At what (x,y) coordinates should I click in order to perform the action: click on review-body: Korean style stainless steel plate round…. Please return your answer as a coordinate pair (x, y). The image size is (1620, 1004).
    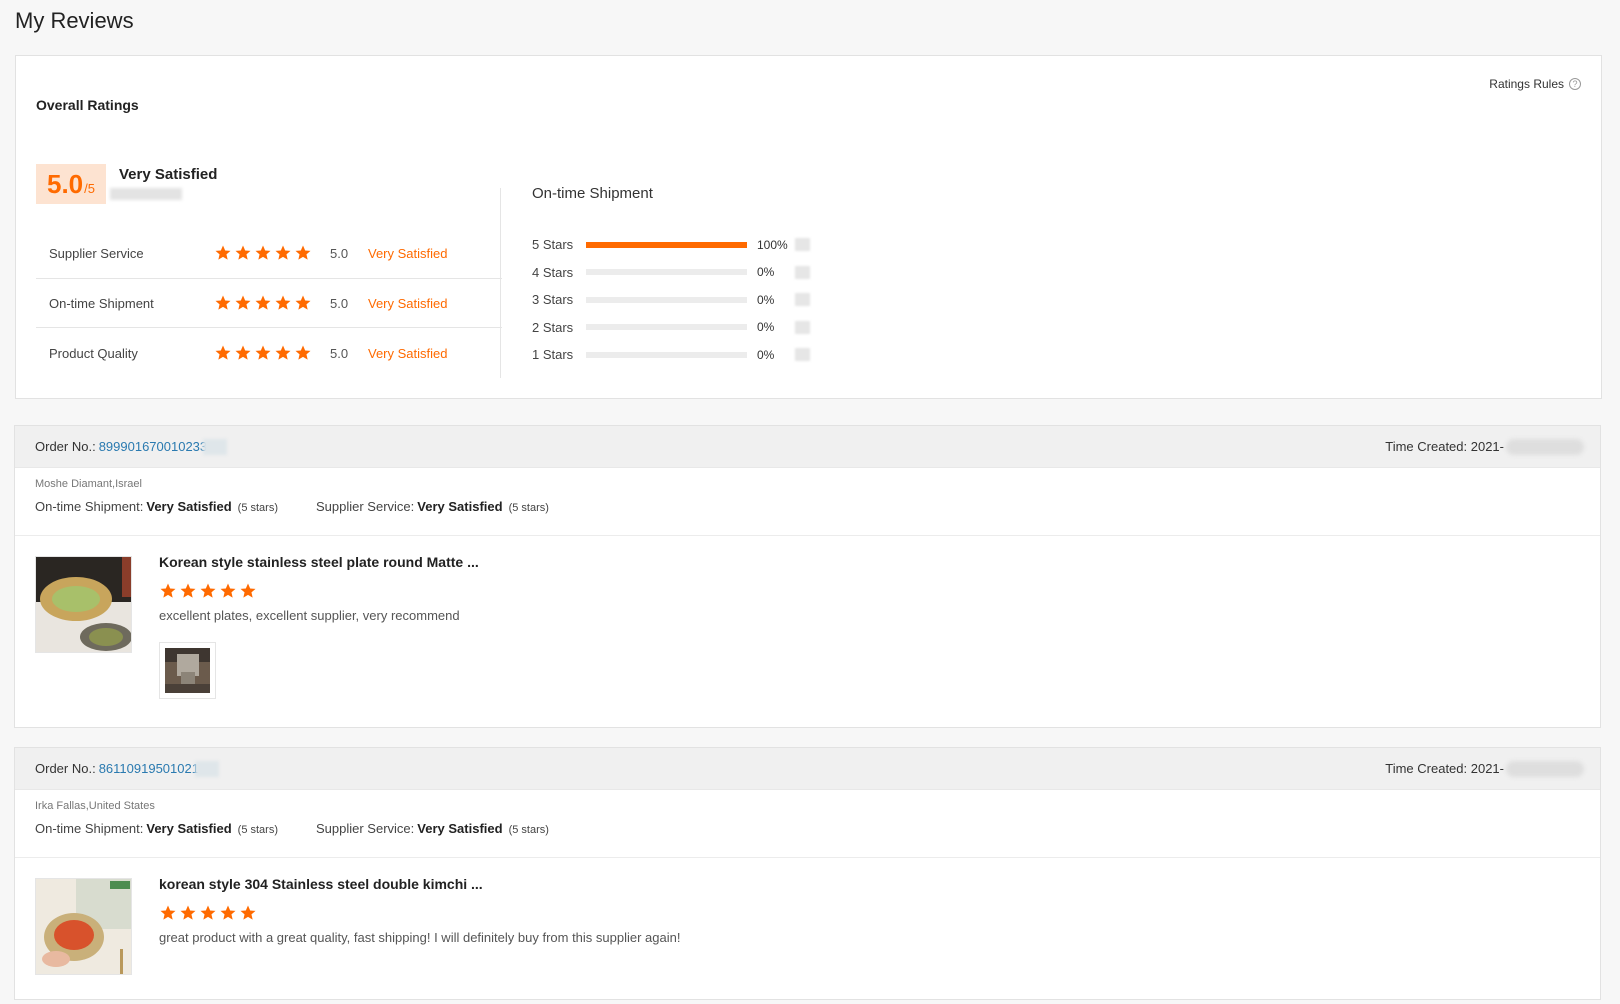
    Looking at the image, I should click on (319, 626).